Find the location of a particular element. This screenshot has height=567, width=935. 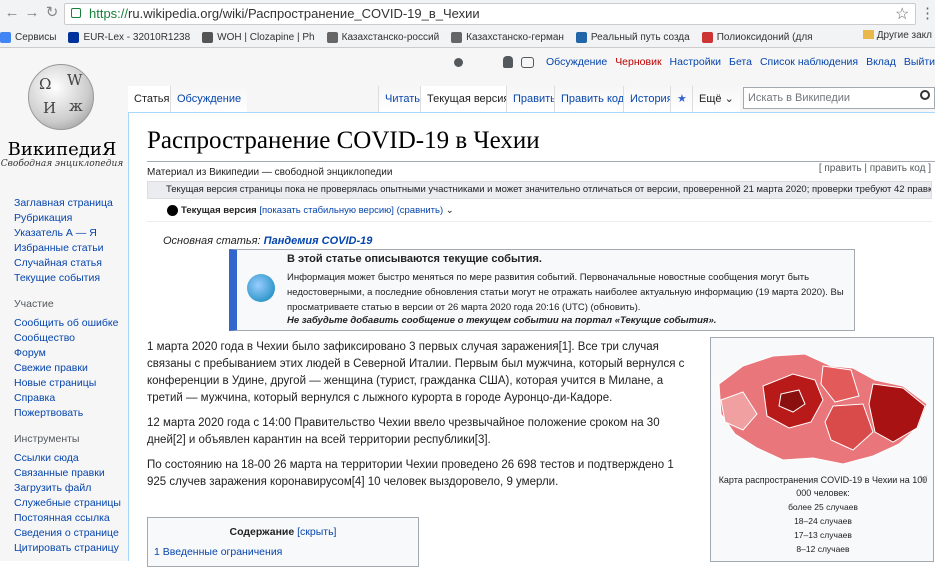

lock-icon is located at coordinates (76, 13).